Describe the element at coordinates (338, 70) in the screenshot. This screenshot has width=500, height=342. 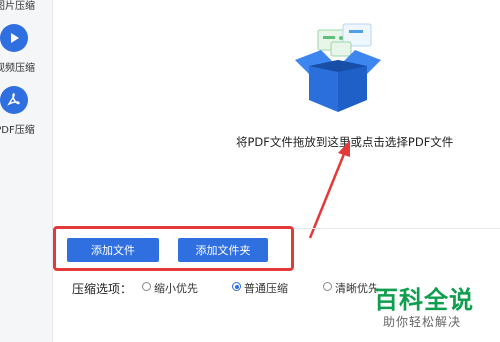
I see `dropzone-illustration` at that location.